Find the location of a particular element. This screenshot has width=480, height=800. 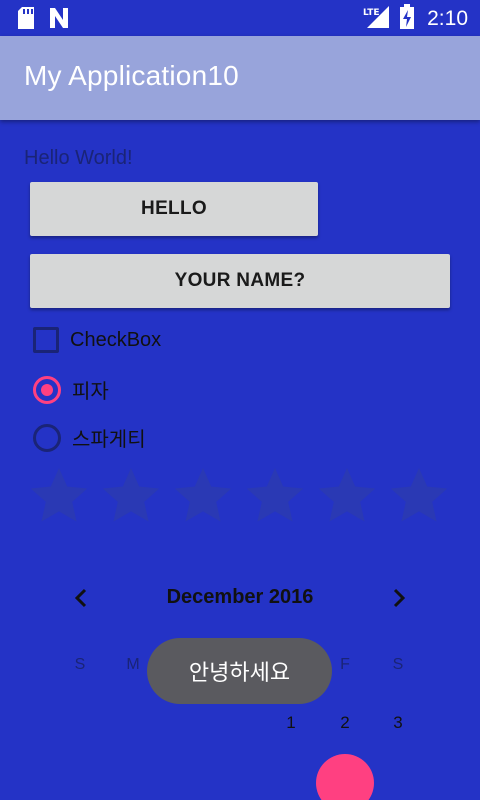

hello-world-text: Hello World! is located at coordinates (78, 158).